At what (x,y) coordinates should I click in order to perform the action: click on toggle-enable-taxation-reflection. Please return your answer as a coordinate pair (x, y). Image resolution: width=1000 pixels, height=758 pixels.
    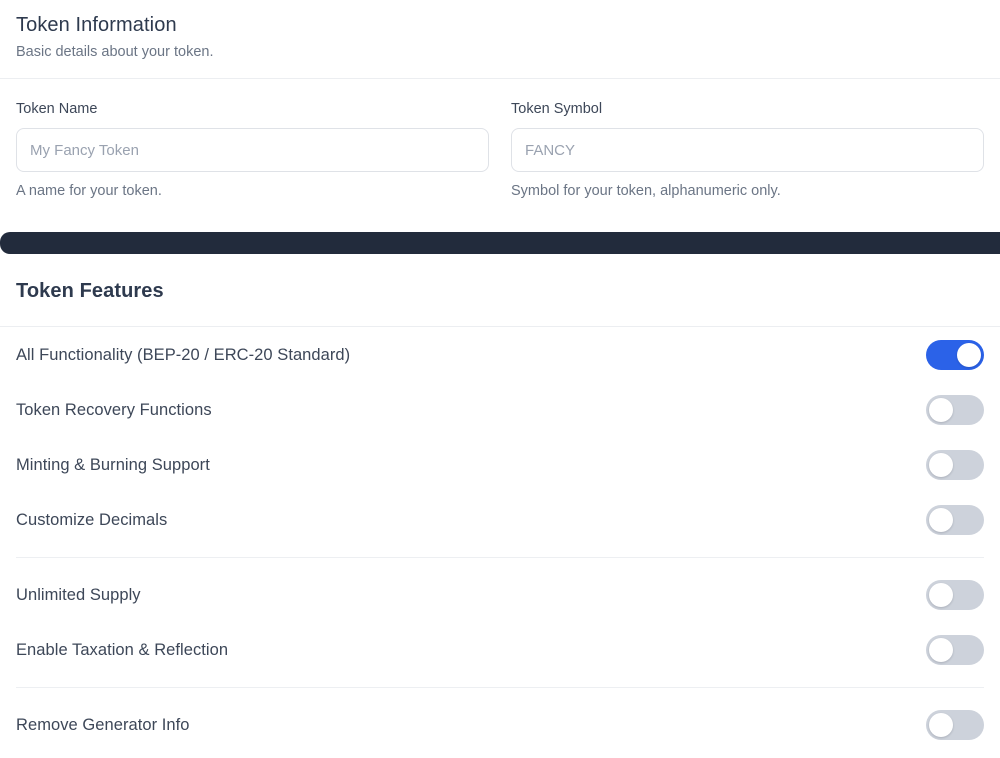
    Looking at the image, I should click on (955, 649).